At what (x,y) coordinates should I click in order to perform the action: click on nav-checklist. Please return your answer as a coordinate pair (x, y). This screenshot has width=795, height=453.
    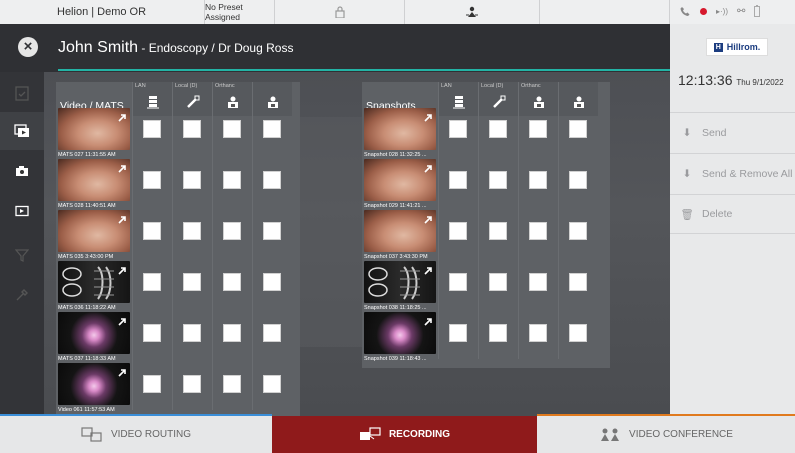
    Looking at the image, I should click on (22, 93).